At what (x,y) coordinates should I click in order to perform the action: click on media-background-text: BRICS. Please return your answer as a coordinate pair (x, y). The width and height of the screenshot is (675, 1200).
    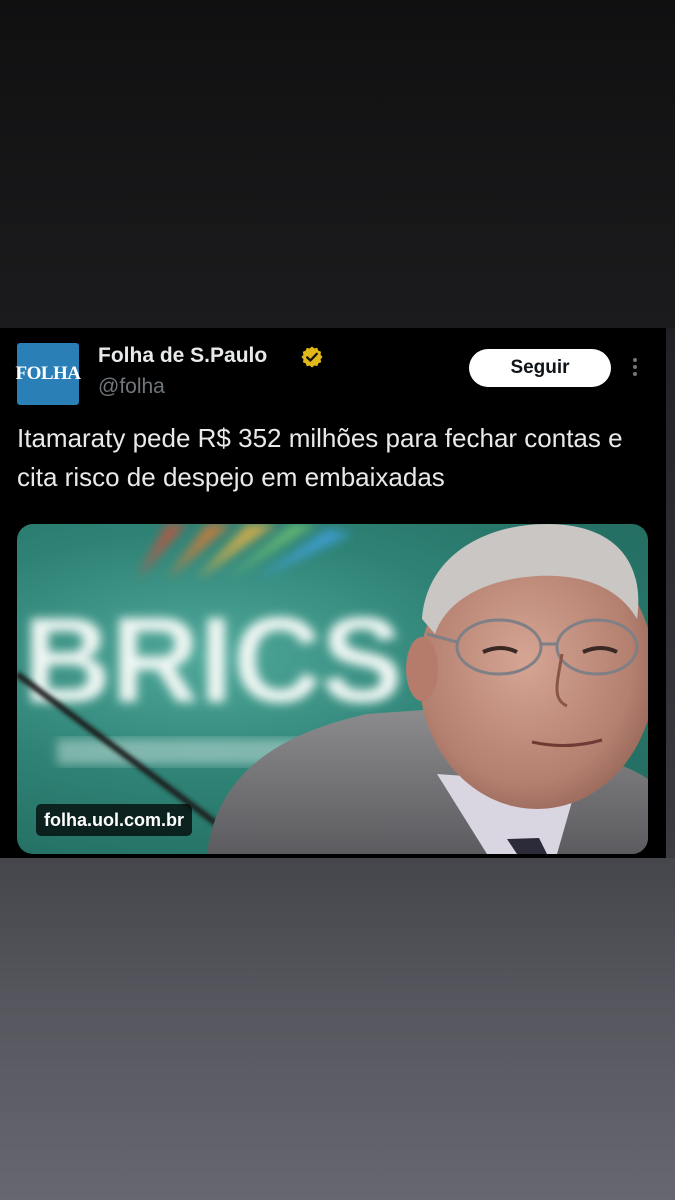
    Looking at the image, I should click on (213, 660).